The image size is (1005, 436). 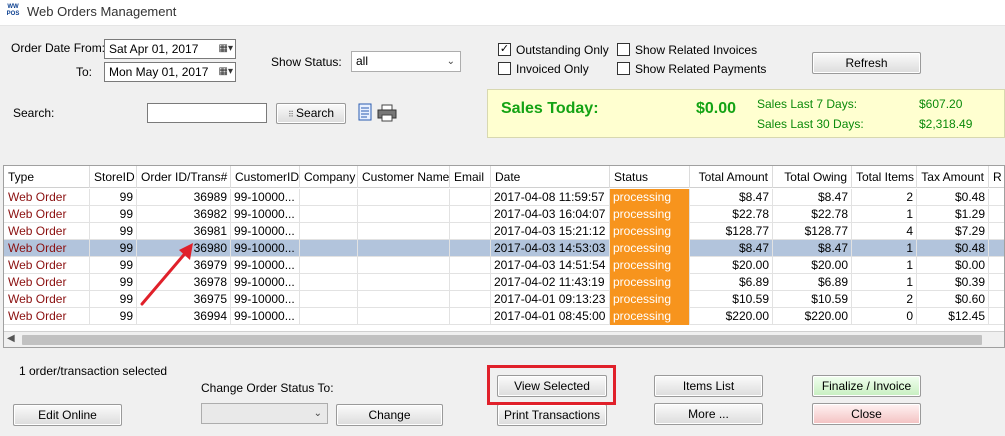 I want to click on print-transactions-button: Print Transactions, so click(x=552, y=415).